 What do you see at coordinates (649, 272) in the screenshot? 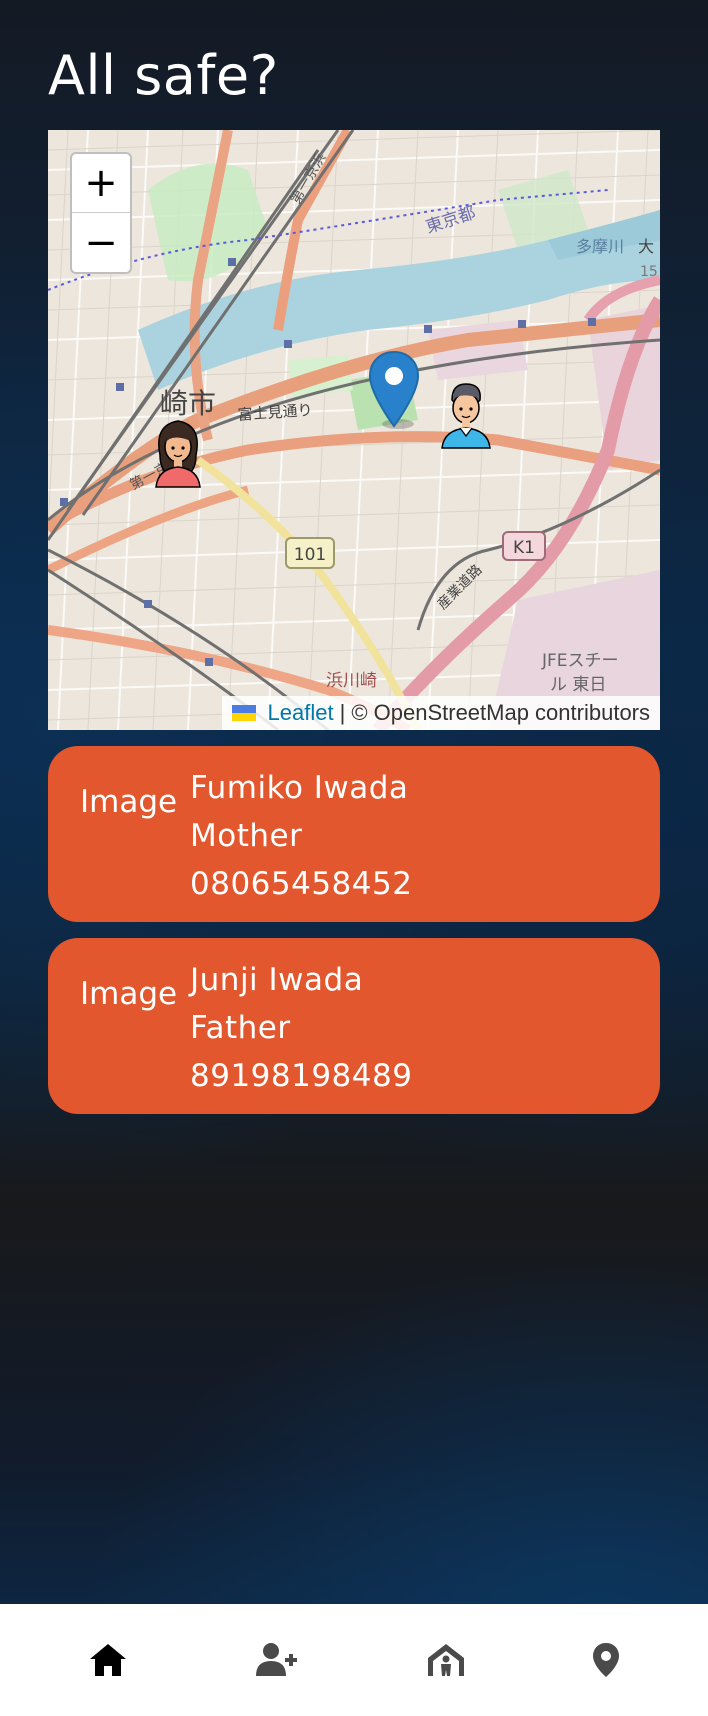
I see `map-label-road: 15` at bounding box center [649, 272].